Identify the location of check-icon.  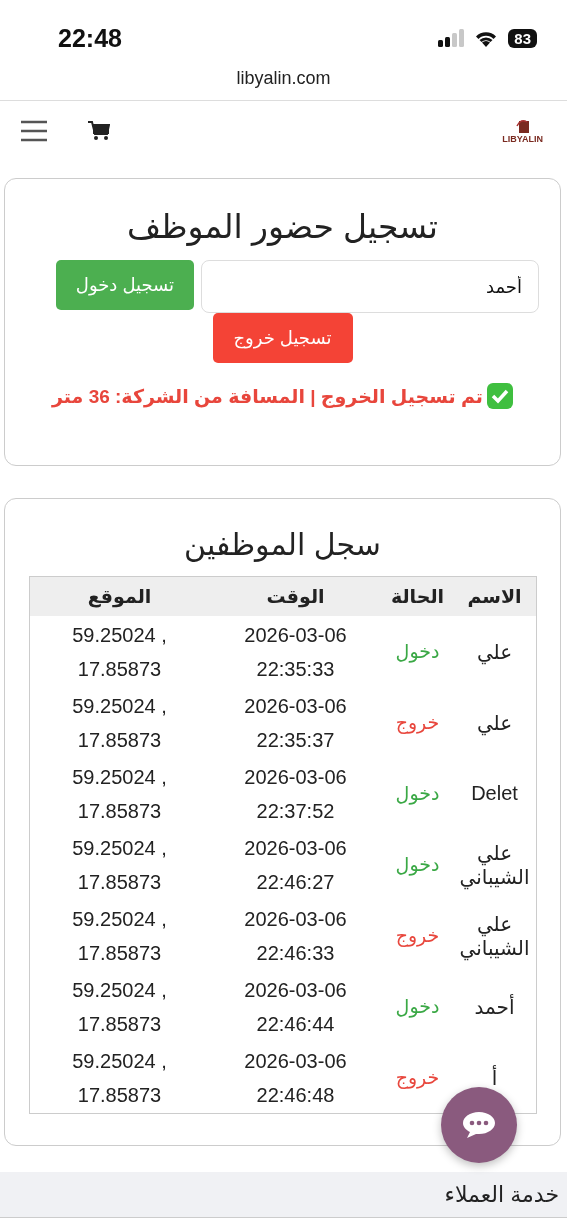
(500, 396).